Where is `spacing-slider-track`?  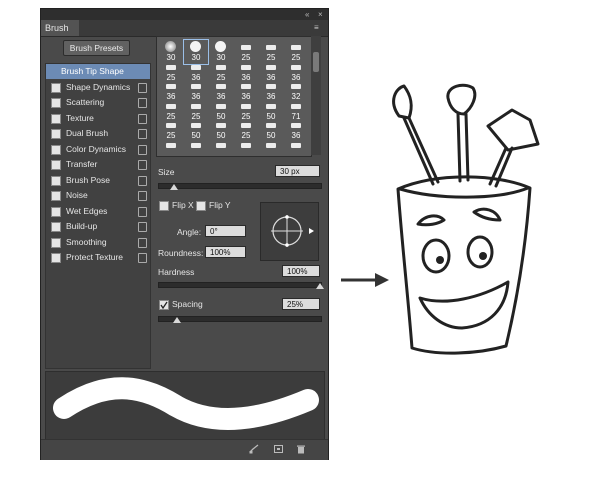 spacing-slider-track is located at coordinates (240, 319).